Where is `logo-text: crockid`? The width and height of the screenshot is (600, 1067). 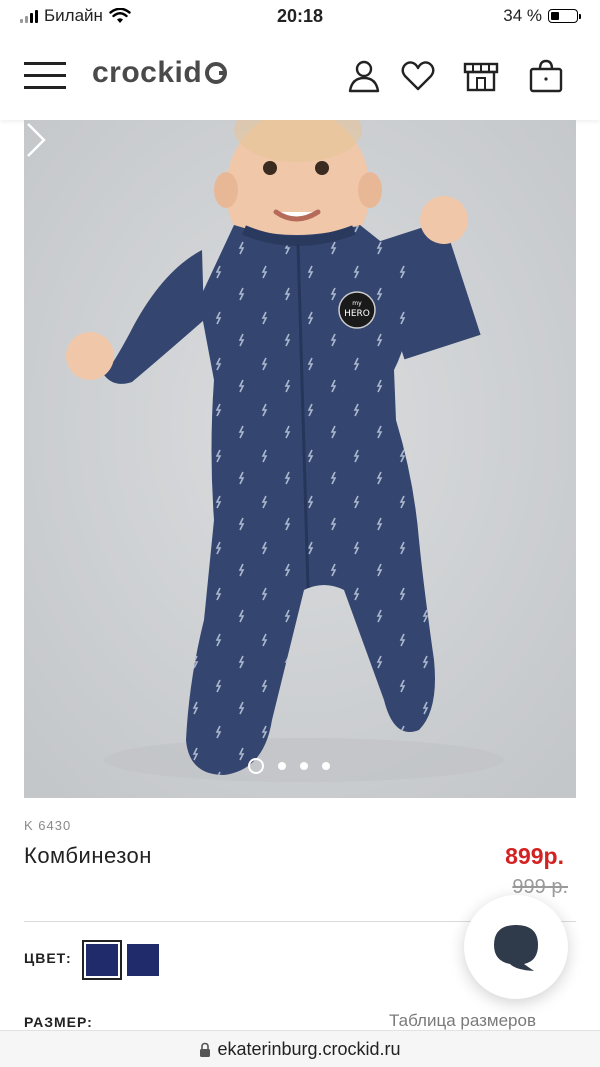
logo-text: crockid is located at coordinates (147, 72).